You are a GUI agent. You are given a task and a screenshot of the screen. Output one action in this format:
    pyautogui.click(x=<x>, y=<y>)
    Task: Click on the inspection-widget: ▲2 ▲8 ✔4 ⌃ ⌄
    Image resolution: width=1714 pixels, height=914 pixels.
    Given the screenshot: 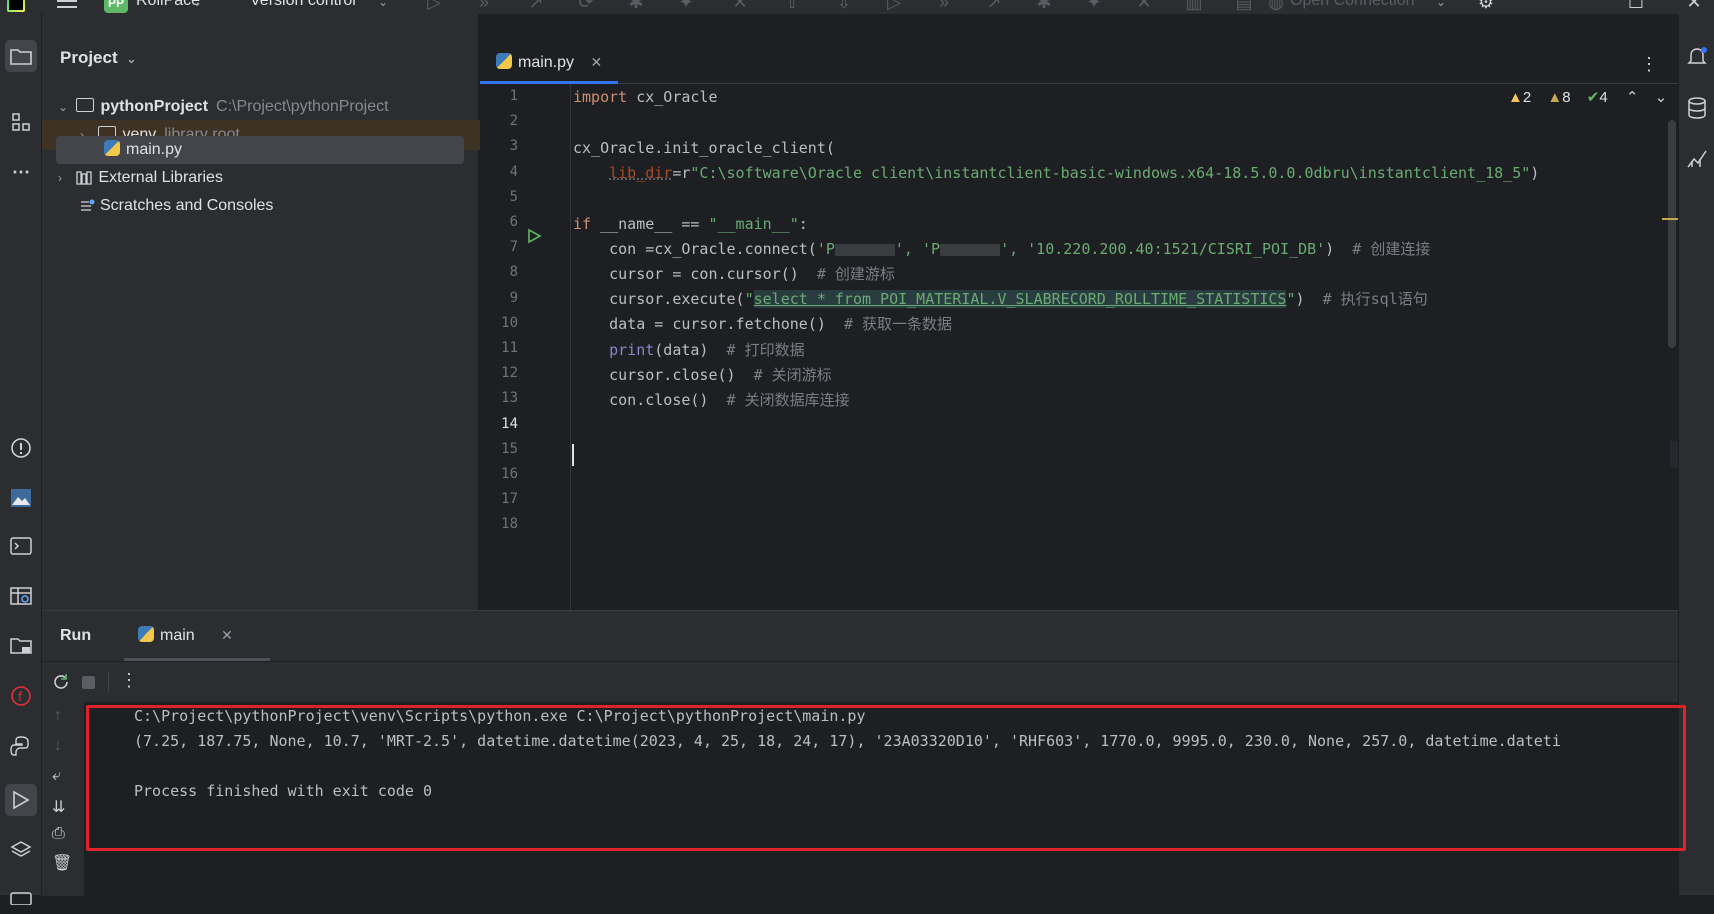 What is the action you would take?
    pyautogui.click(x=1587, y=97)
    